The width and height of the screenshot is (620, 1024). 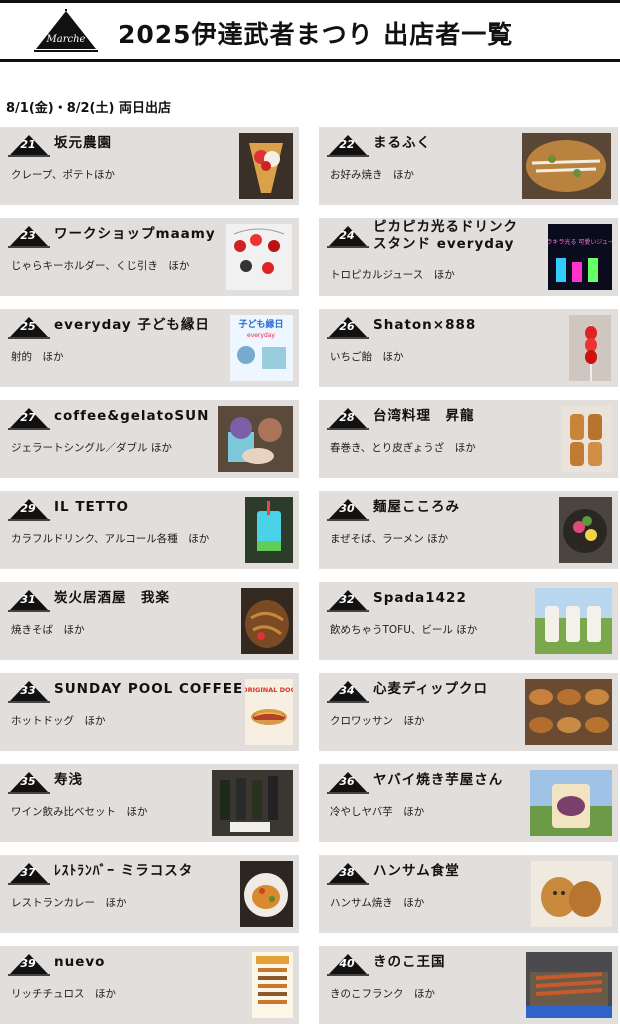 What do you see at coordinates (149, 621) in the screenshot?
I see `vendor-card: 31 炭火居酒屋 我楽 焼きそば ほか` at bounding box center [149, 621].